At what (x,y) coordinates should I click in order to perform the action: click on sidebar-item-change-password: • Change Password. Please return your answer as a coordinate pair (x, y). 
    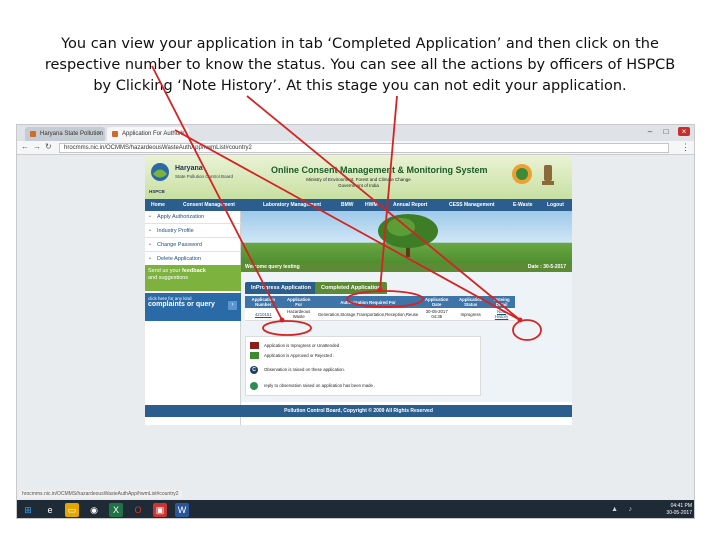
    Looking at the image, I should click on (193, 245).